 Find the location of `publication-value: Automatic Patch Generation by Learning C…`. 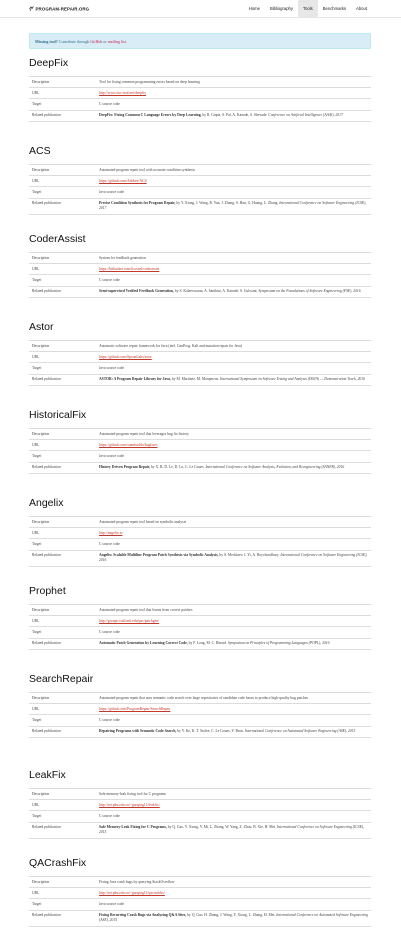

publication-value: Automatic Patch Generation by Learning C… is located at coordinates (233, 643).